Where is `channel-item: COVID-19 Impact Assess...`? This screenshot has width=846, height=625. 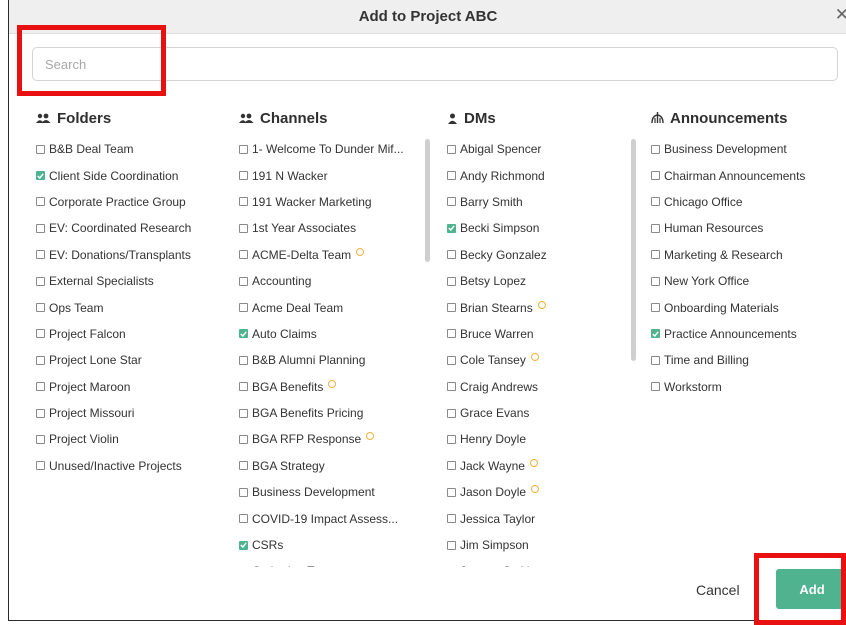 channel-item: COVID-19 Impact Assess... is located at coordinates (321, 518).